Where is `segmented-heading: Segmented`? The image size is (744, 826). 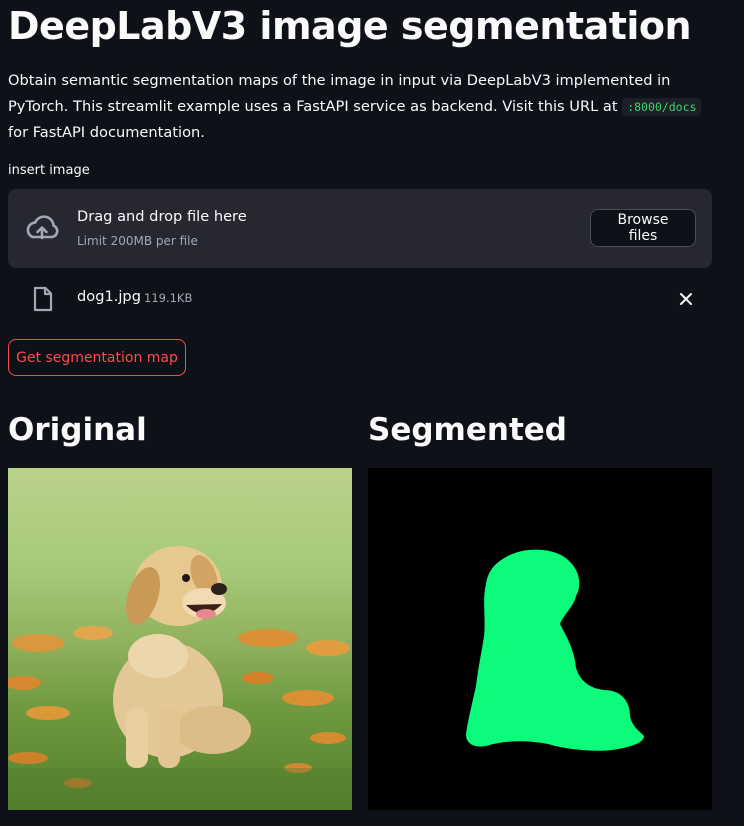 segmented-heading: Segmented is located at coordinates (467, 430).